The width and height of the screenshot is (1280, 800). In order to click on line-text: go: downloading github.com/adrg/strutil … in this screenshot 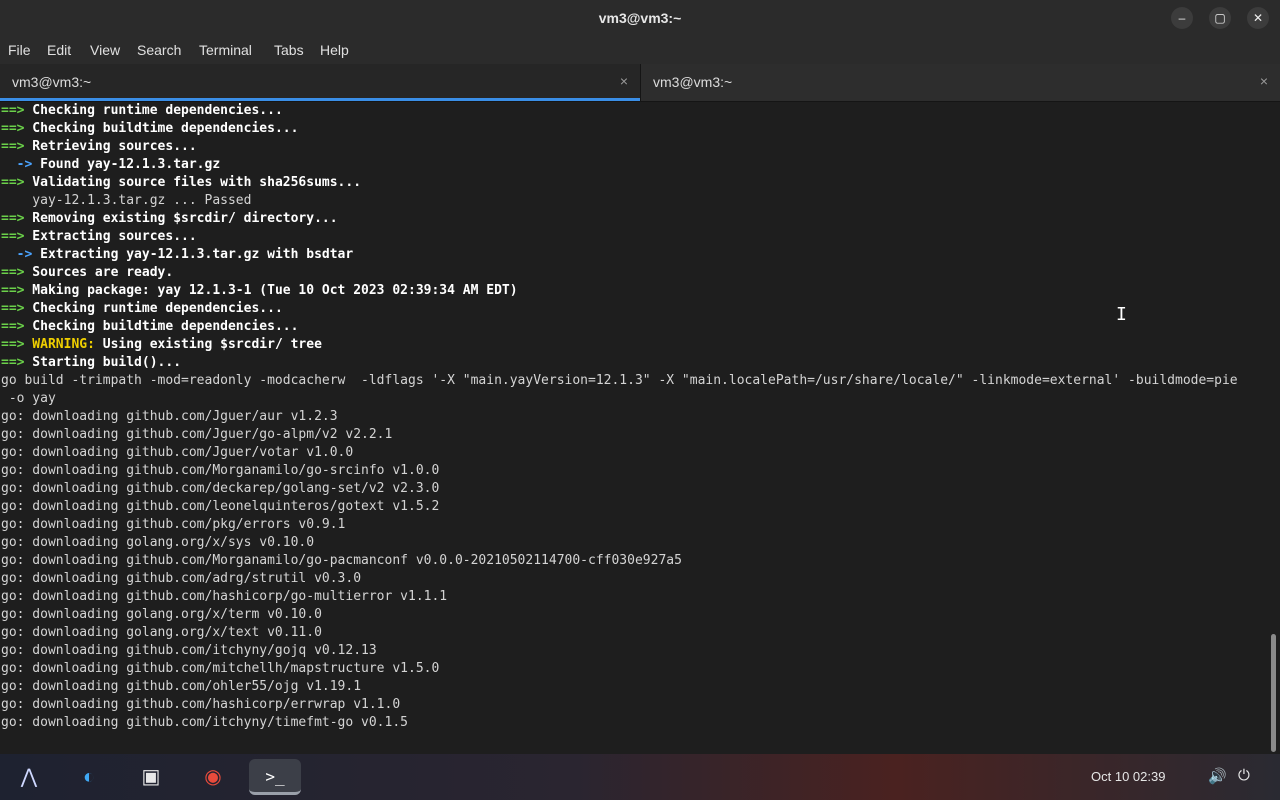, I will do `click(181, 578)`.